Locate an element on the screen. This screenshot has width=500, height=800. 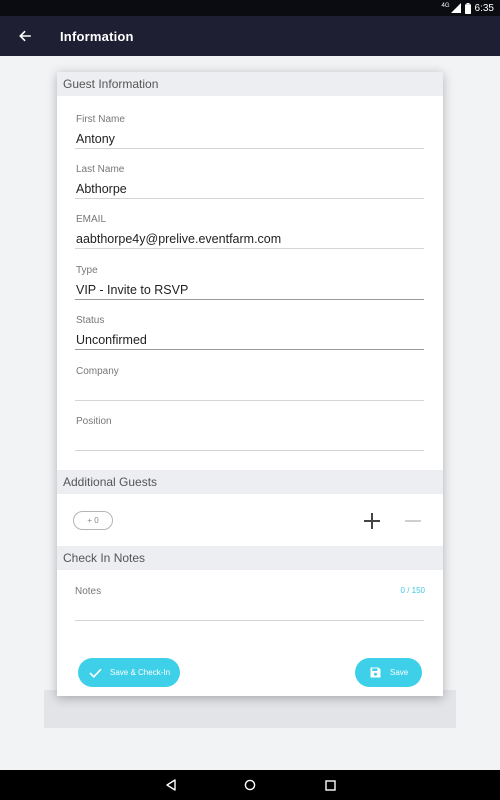
last-name-field: Last Name Abthorpe is located at coordinates (249, 189).